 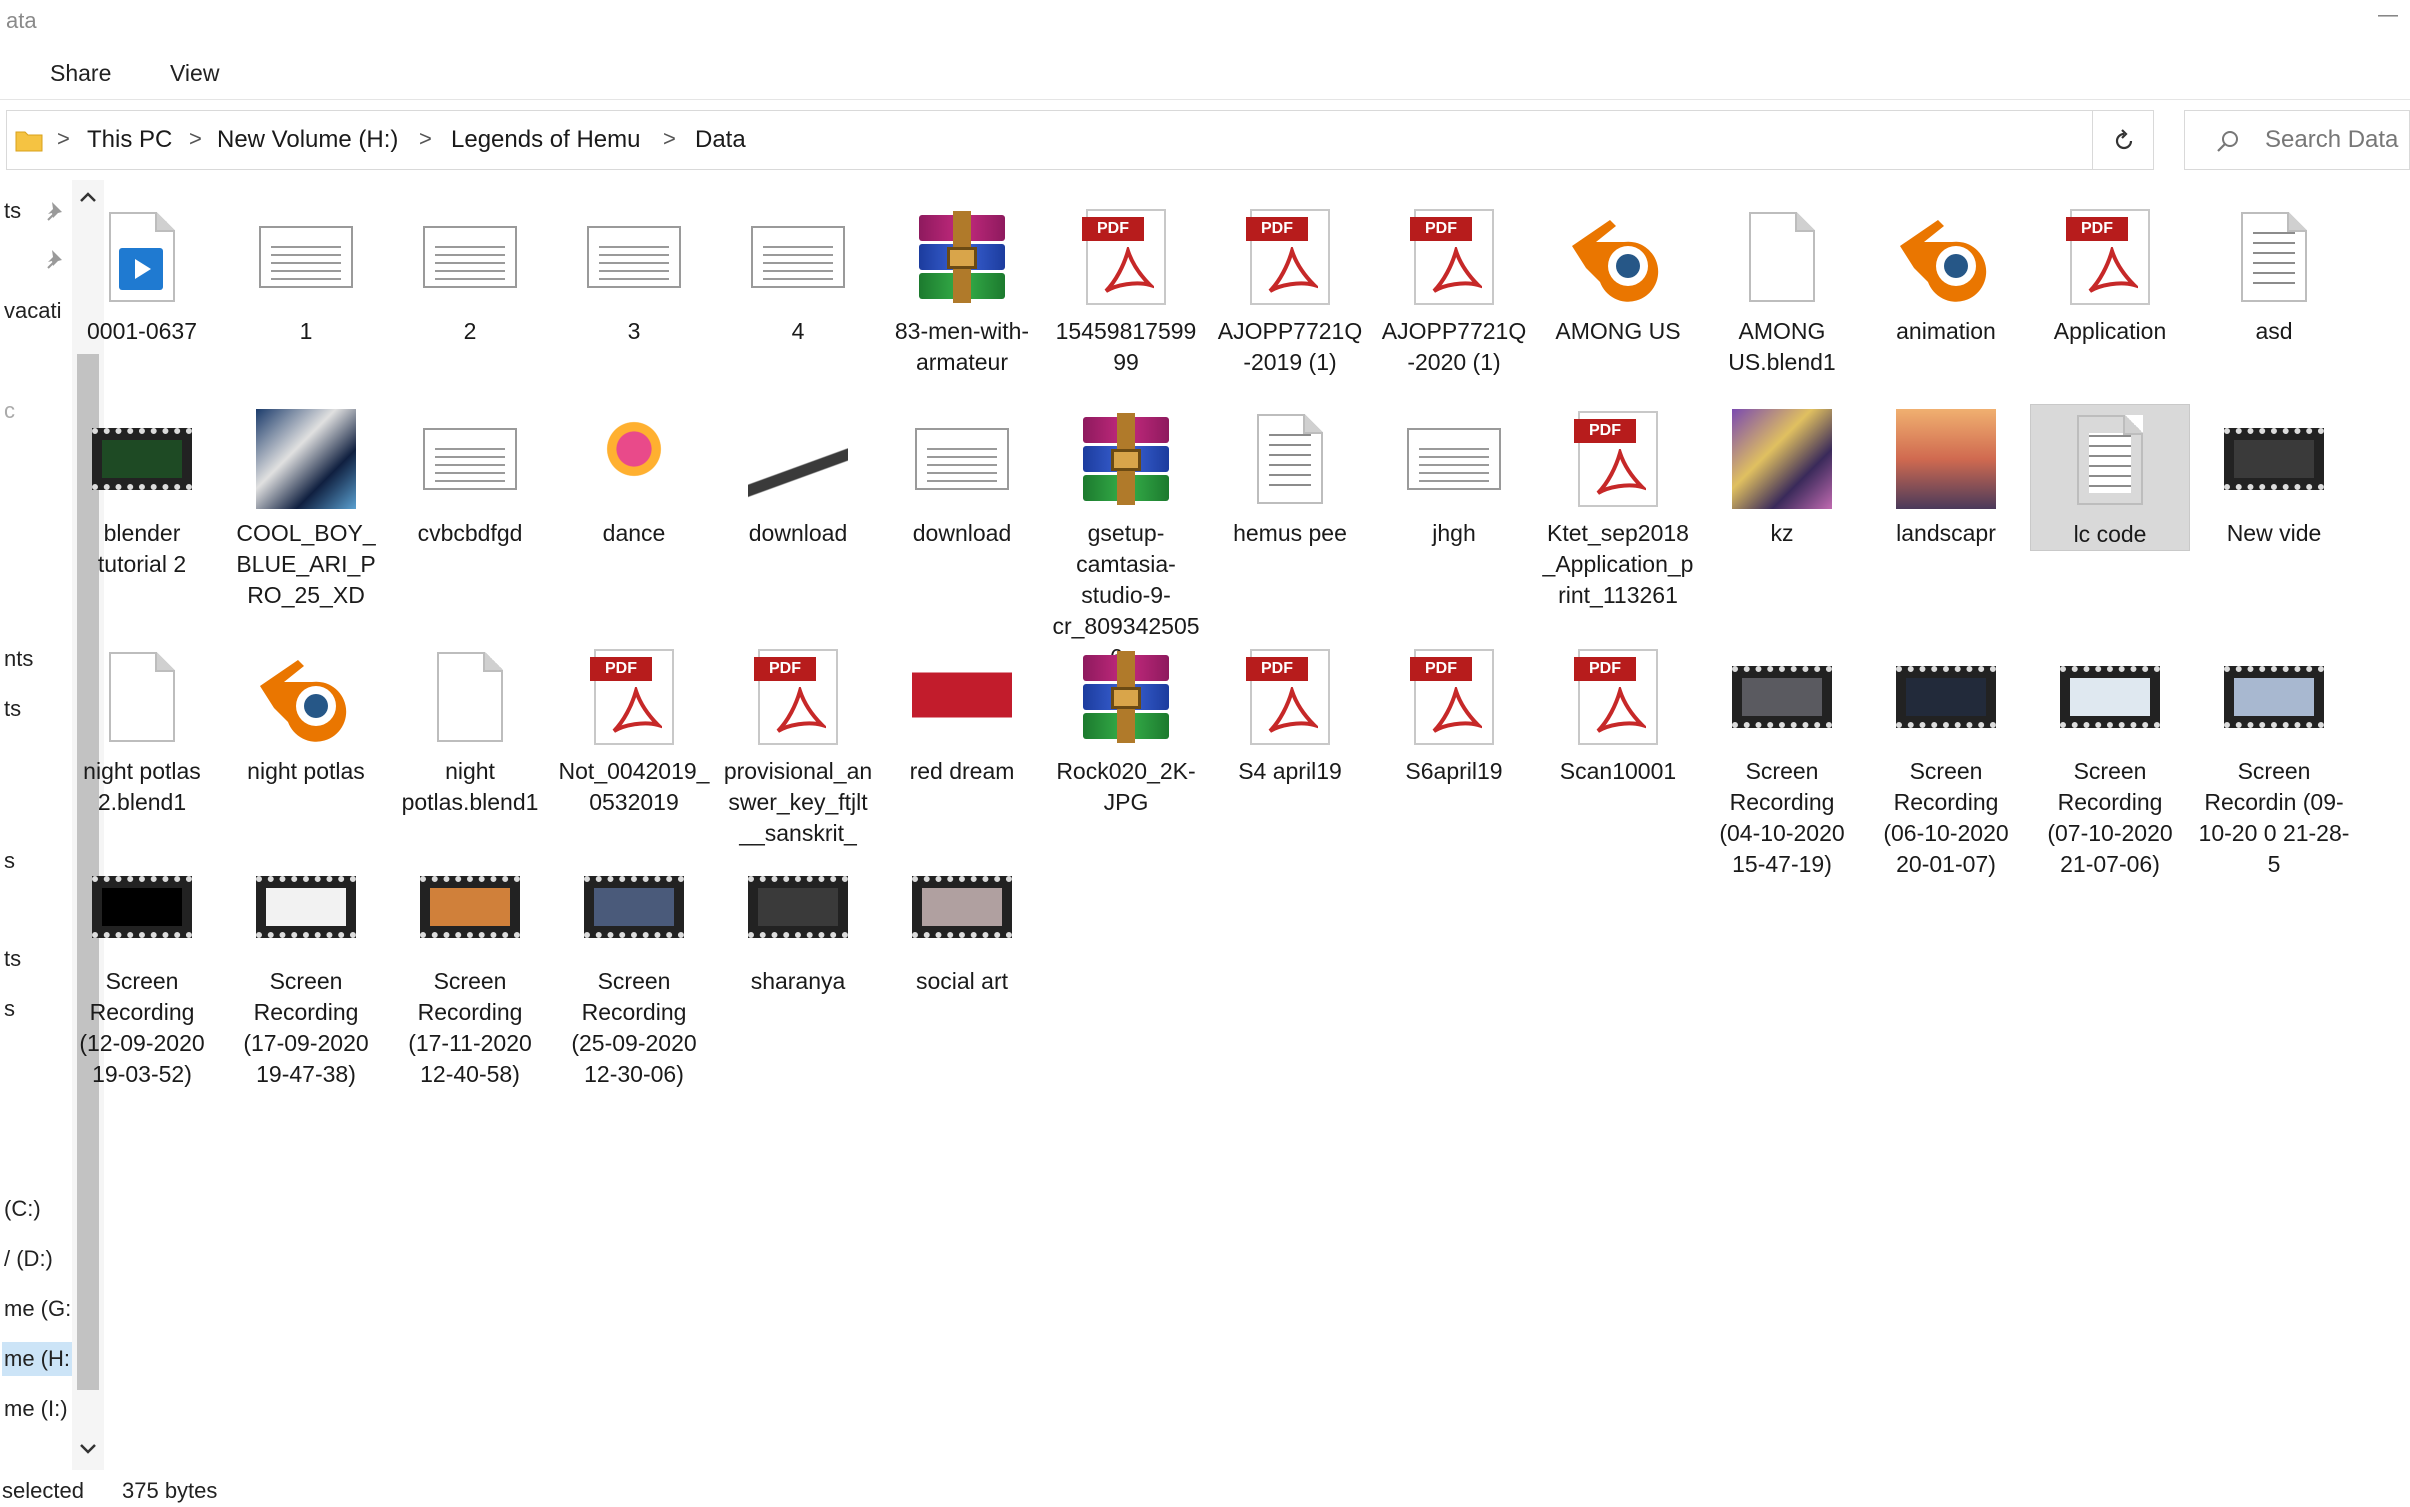 I want to click on file-item: 4, so click(x=798, y=274).